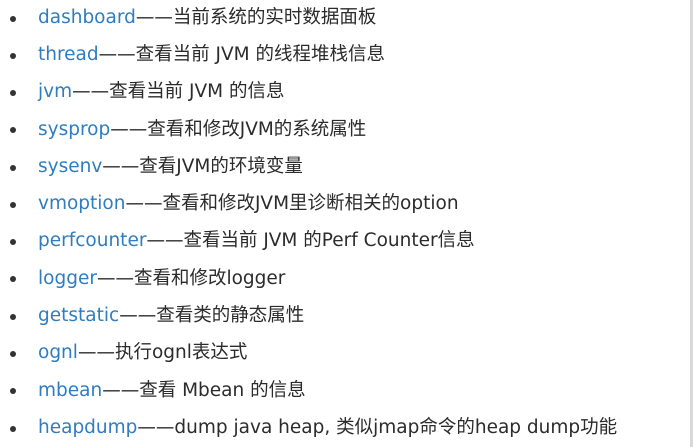 The width and height of the screenshot is (693, 447). I want to click on command-description: ——当前系统的实时数据面板, so click(256, 17).